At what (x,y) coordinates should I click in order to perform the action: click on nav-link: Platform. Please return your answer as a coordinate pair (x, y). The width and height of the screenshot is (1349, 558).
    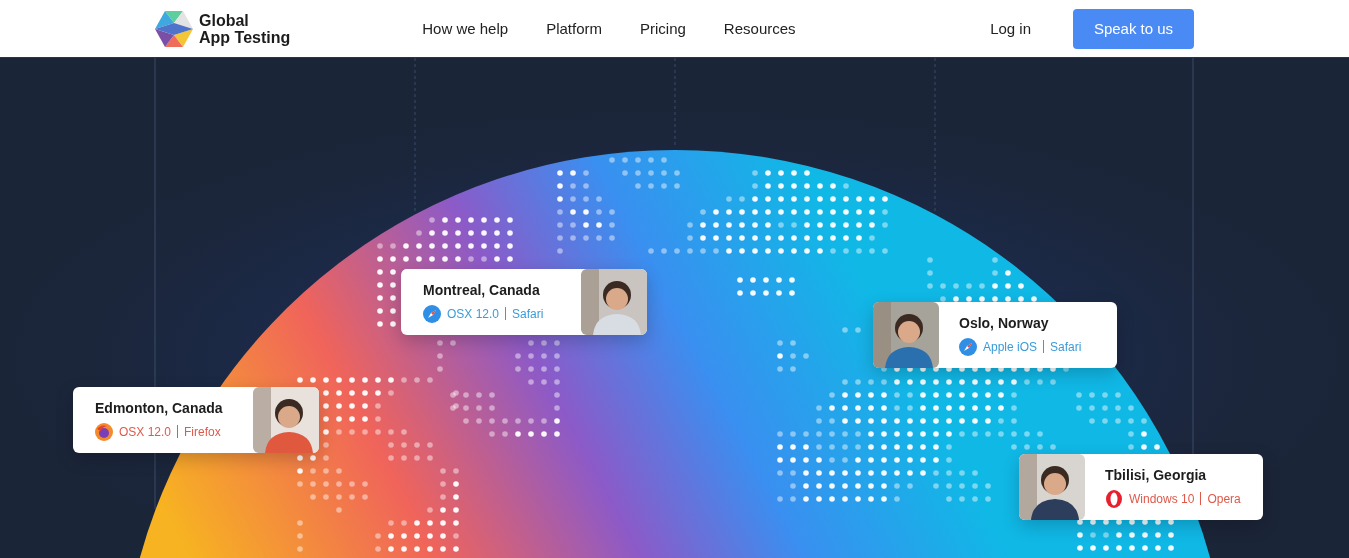
    Looking at the image, I should click on (574, 28).